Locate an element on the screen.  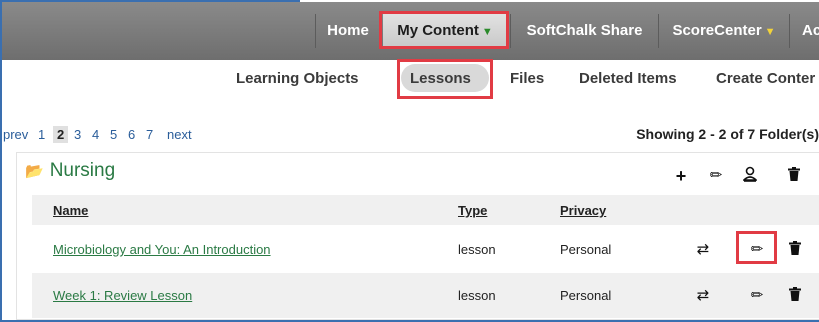
pagination-page-5: 5 is located at coordinates (113, 134).